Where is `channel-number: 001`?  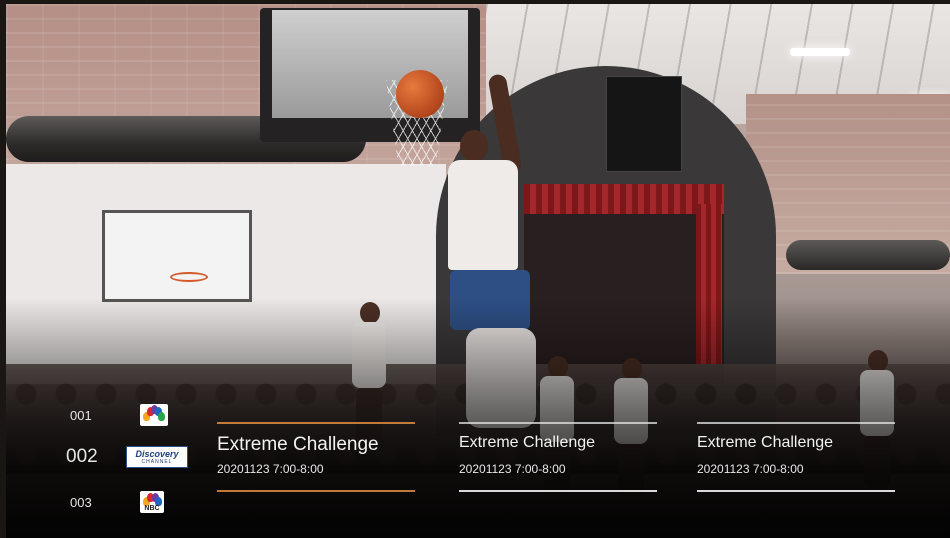
channel-number: 001 is located at coordinates (81, 415).